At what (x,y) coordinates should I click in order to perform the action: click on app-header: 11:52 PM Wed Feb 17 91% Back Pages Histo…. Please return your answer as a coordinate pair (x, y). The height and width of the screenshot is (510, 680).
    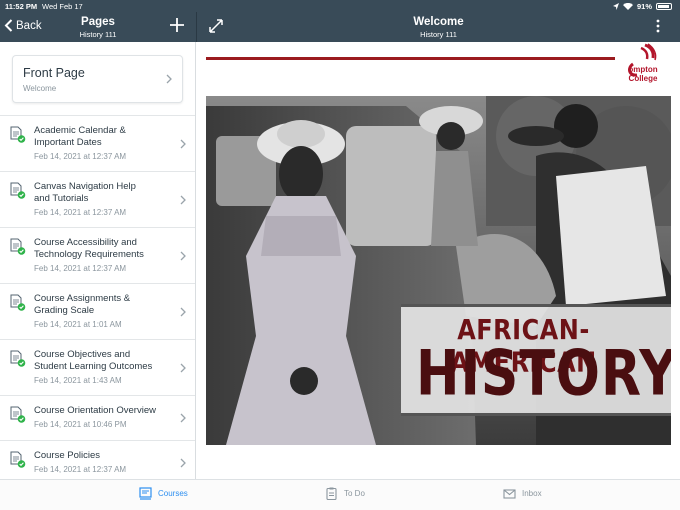
    Looking at the image, I should click on (340, 21).